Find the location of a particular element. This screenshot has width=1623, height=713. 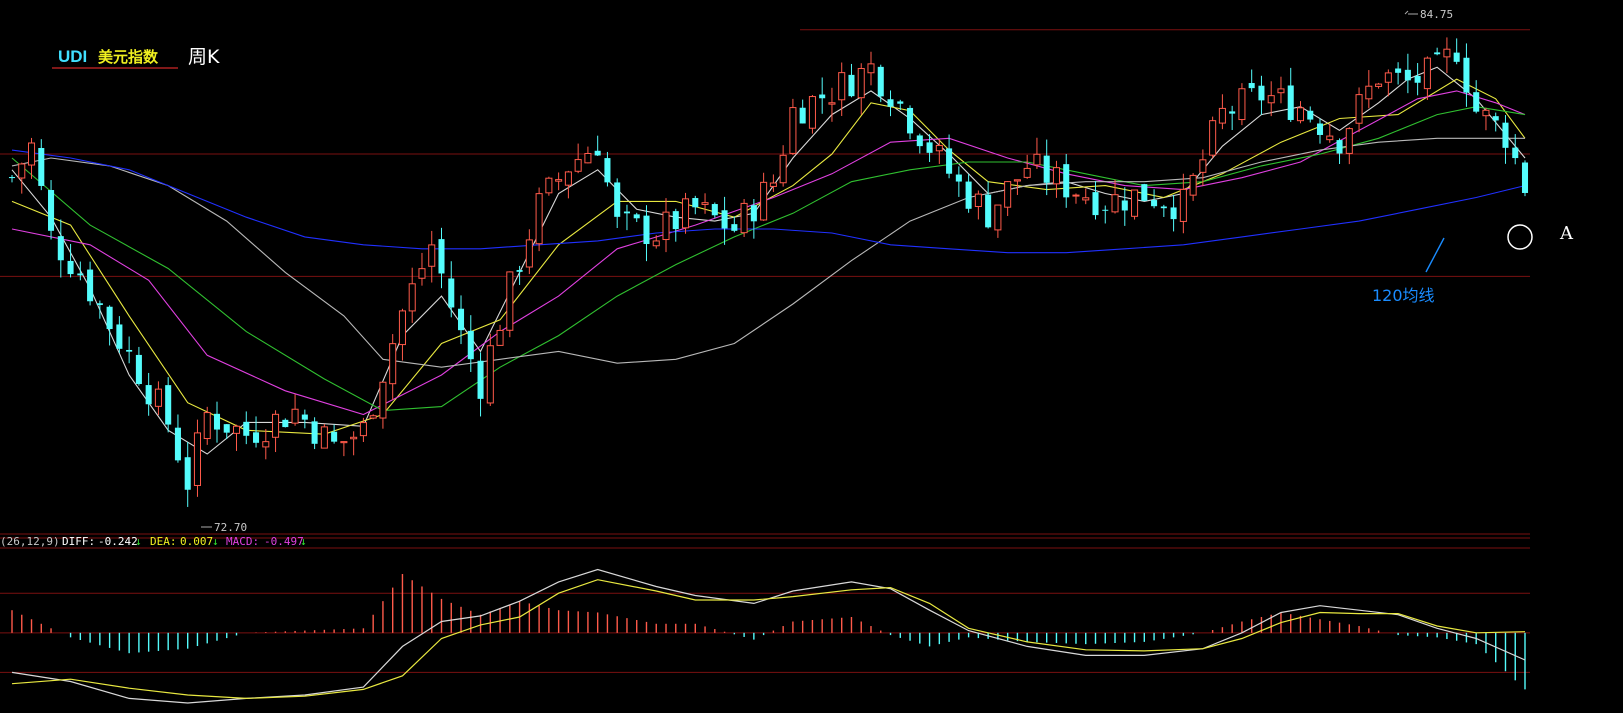

symbol-code: UDI is located at coordinates (72, 56).